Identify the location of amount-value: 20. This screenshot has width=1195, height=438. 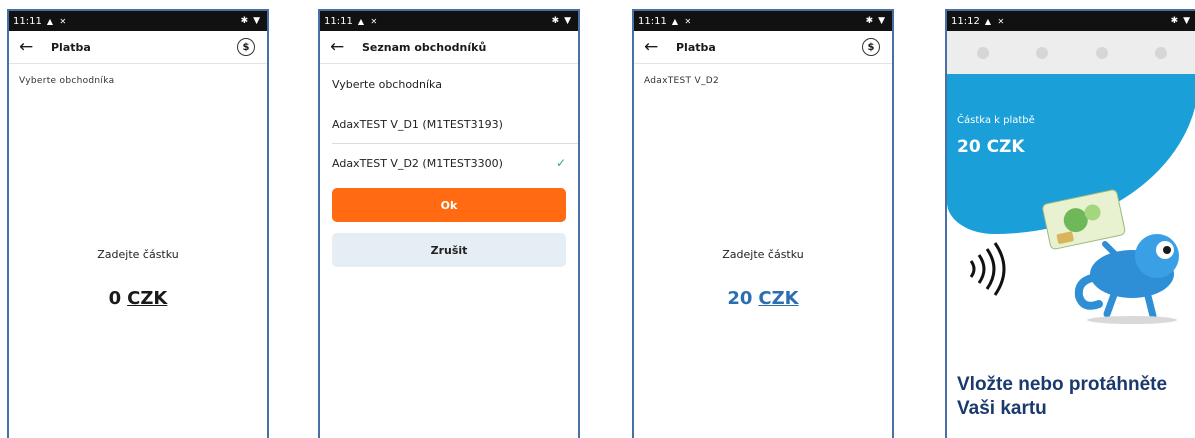
(740, 298).